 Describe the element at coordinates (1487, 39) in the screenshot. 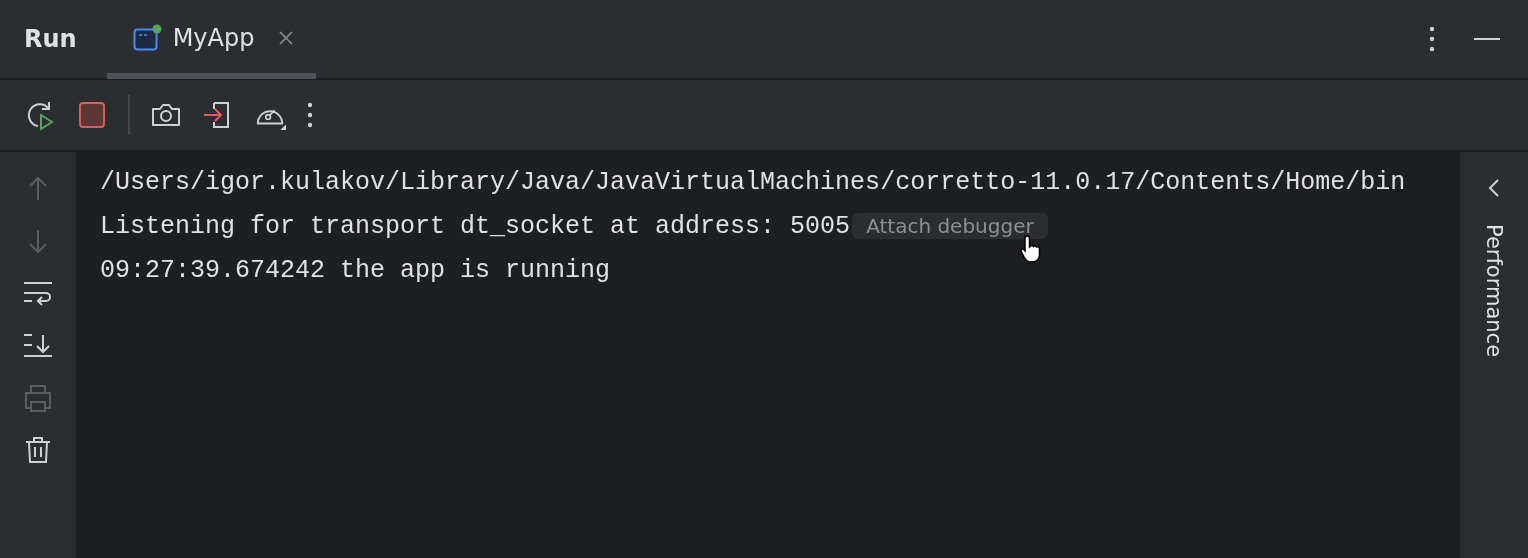

I see `minimize-icon` at that location.